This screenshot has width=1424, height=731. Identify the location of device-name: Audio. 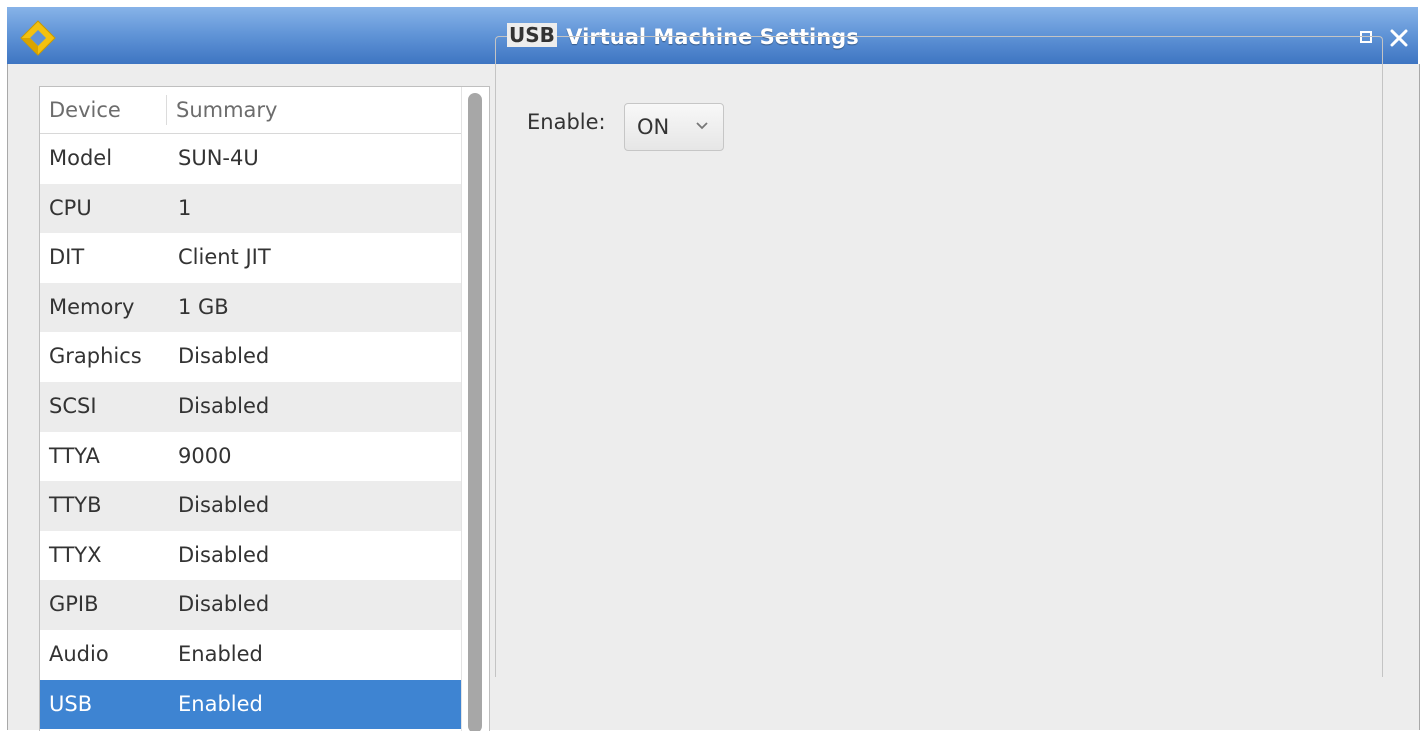
(79, 653).